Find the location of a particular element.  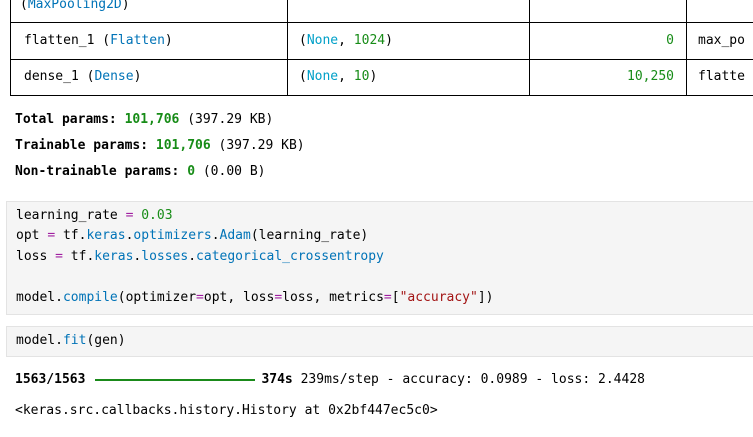

connected-to: max_po is located at coordinates (721, 40).